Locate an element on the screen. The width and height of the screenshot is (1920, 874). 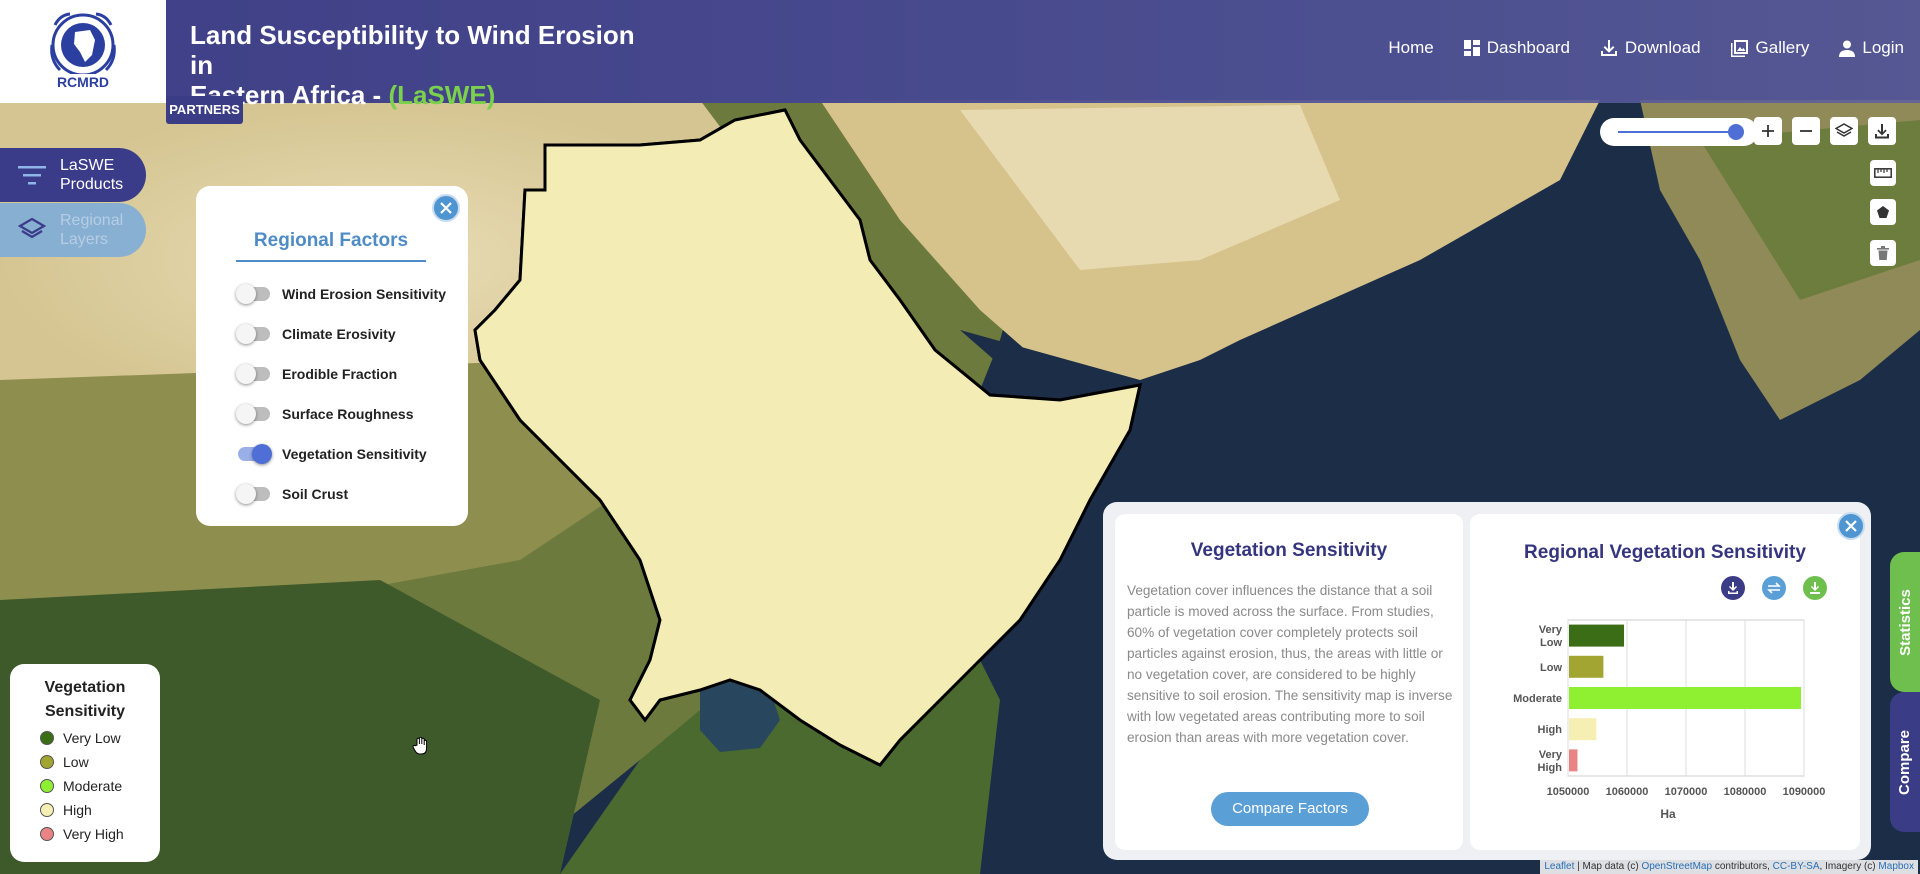
zoom-out-button is located at coordinates (1806, 131).